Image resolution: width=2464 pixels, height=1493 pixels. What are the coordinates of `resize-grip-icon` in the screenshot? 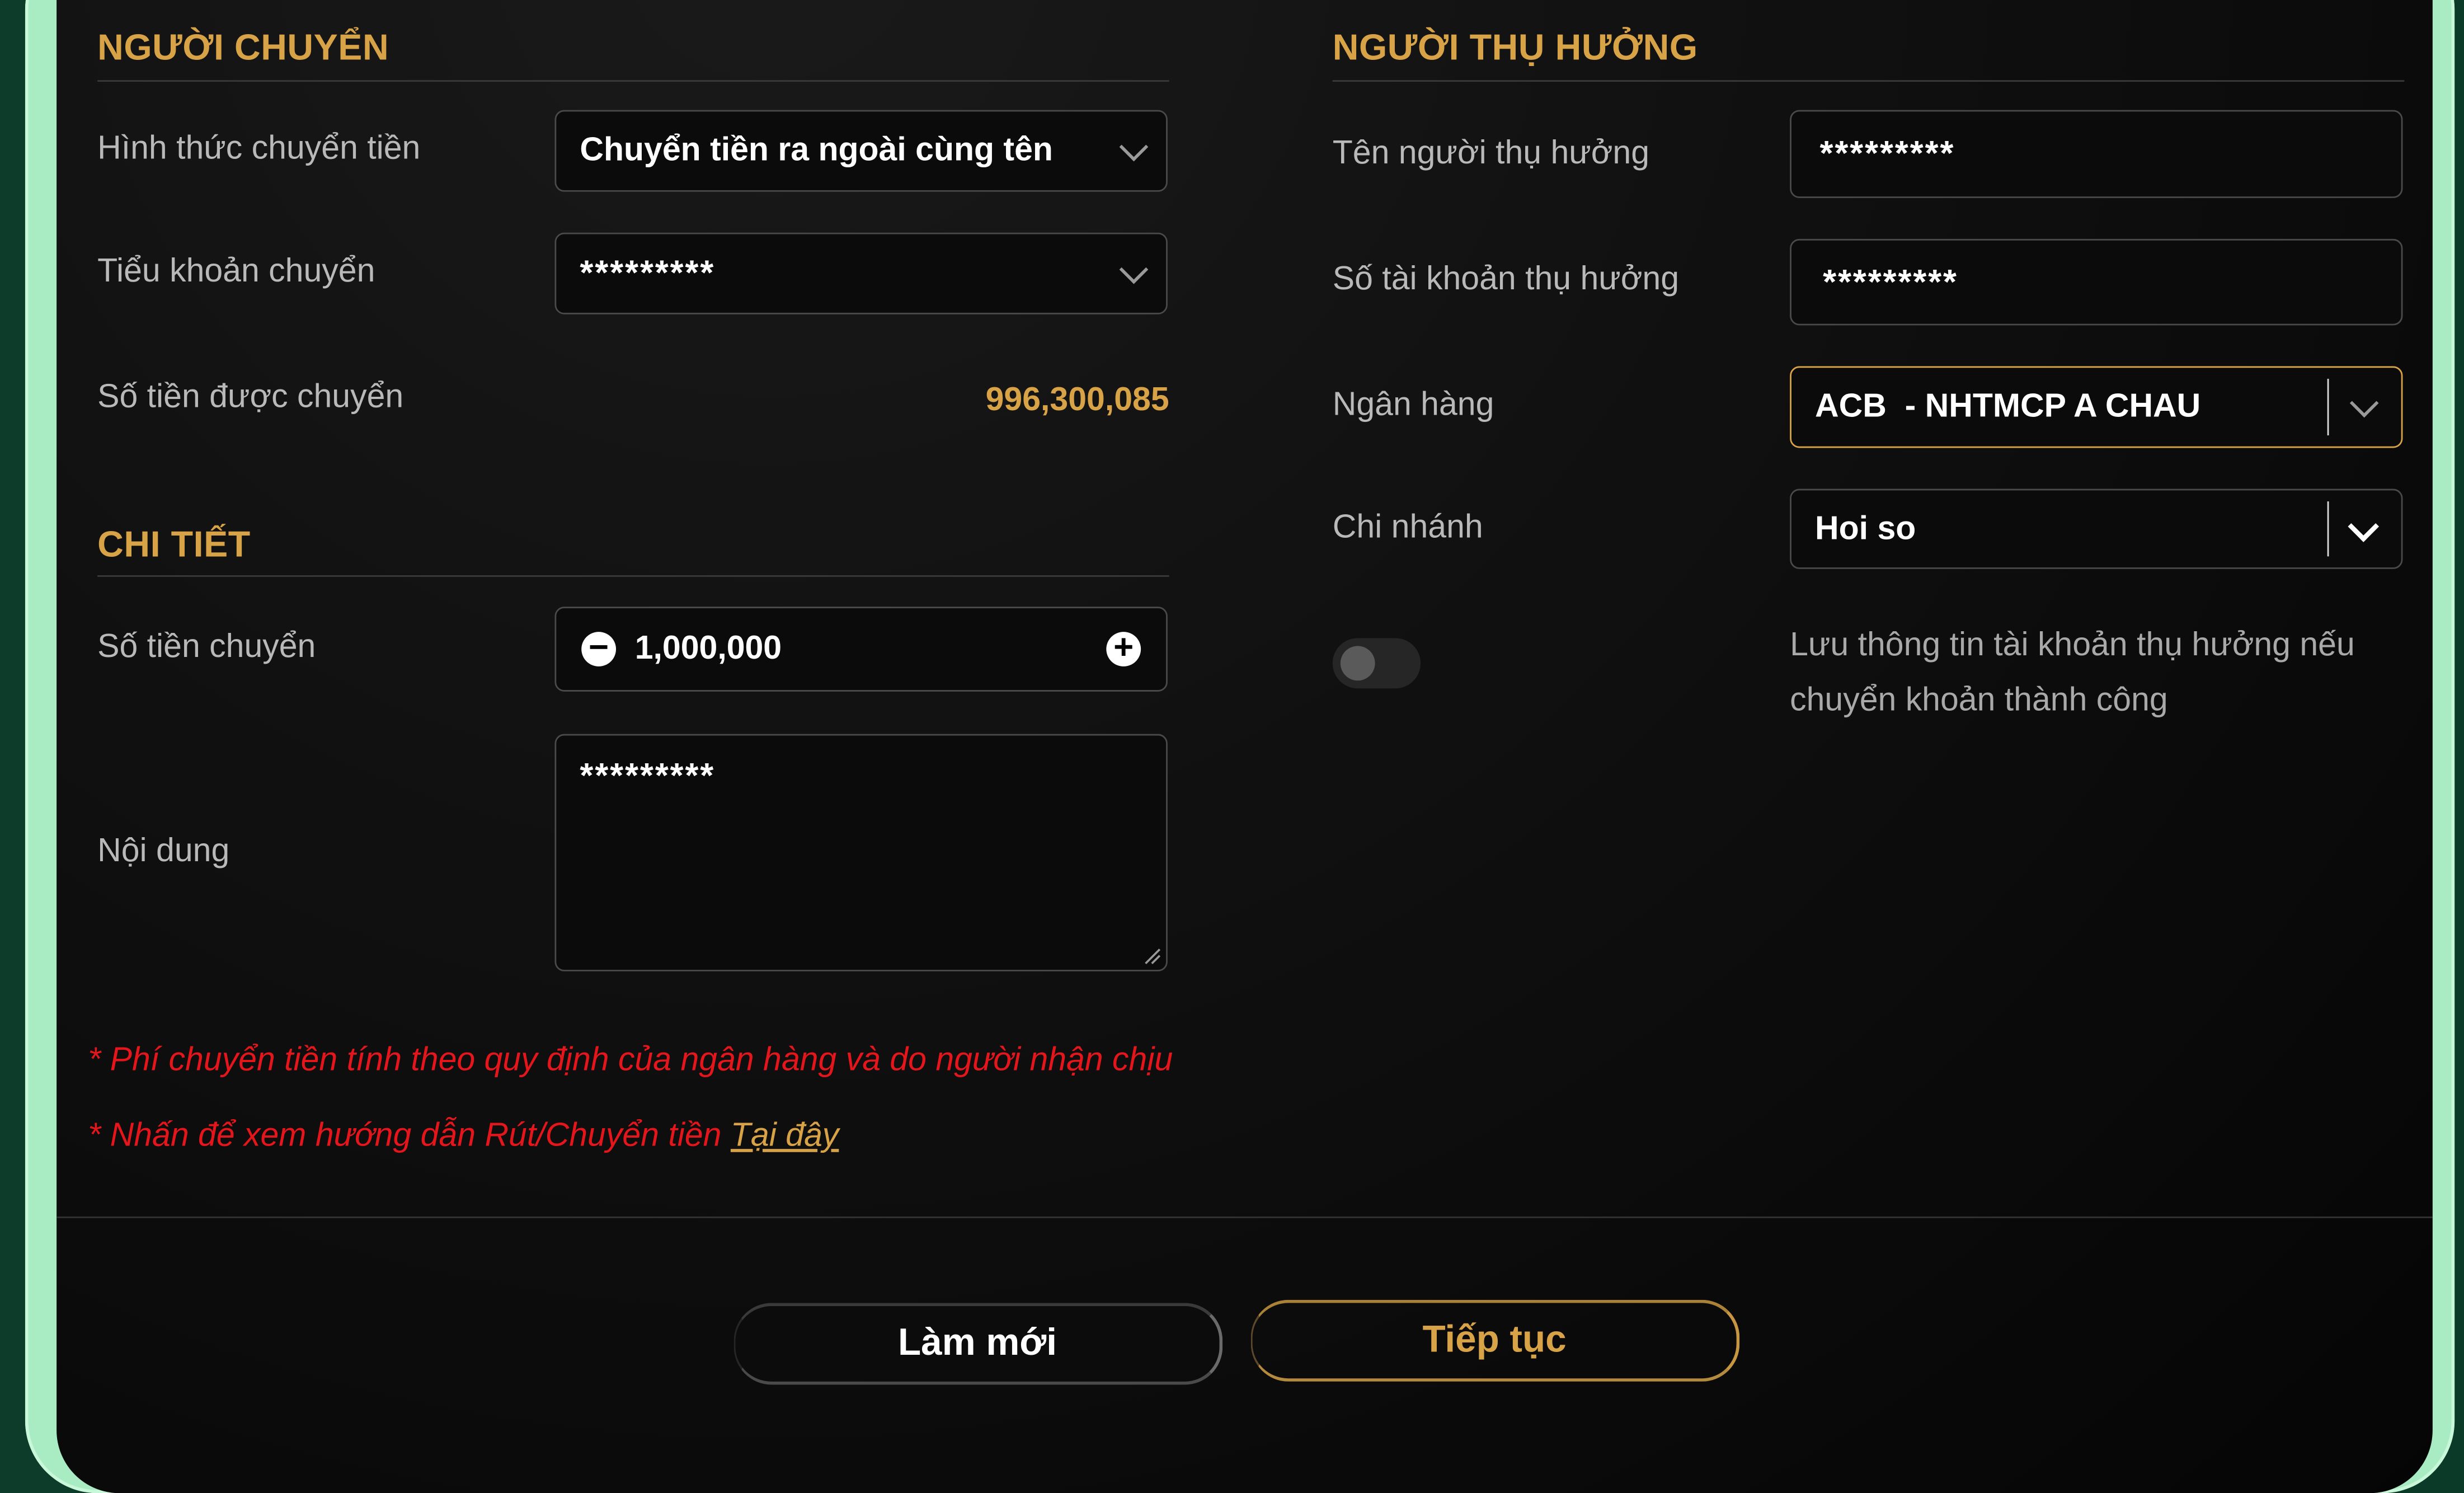 It's located at (1153, 956).